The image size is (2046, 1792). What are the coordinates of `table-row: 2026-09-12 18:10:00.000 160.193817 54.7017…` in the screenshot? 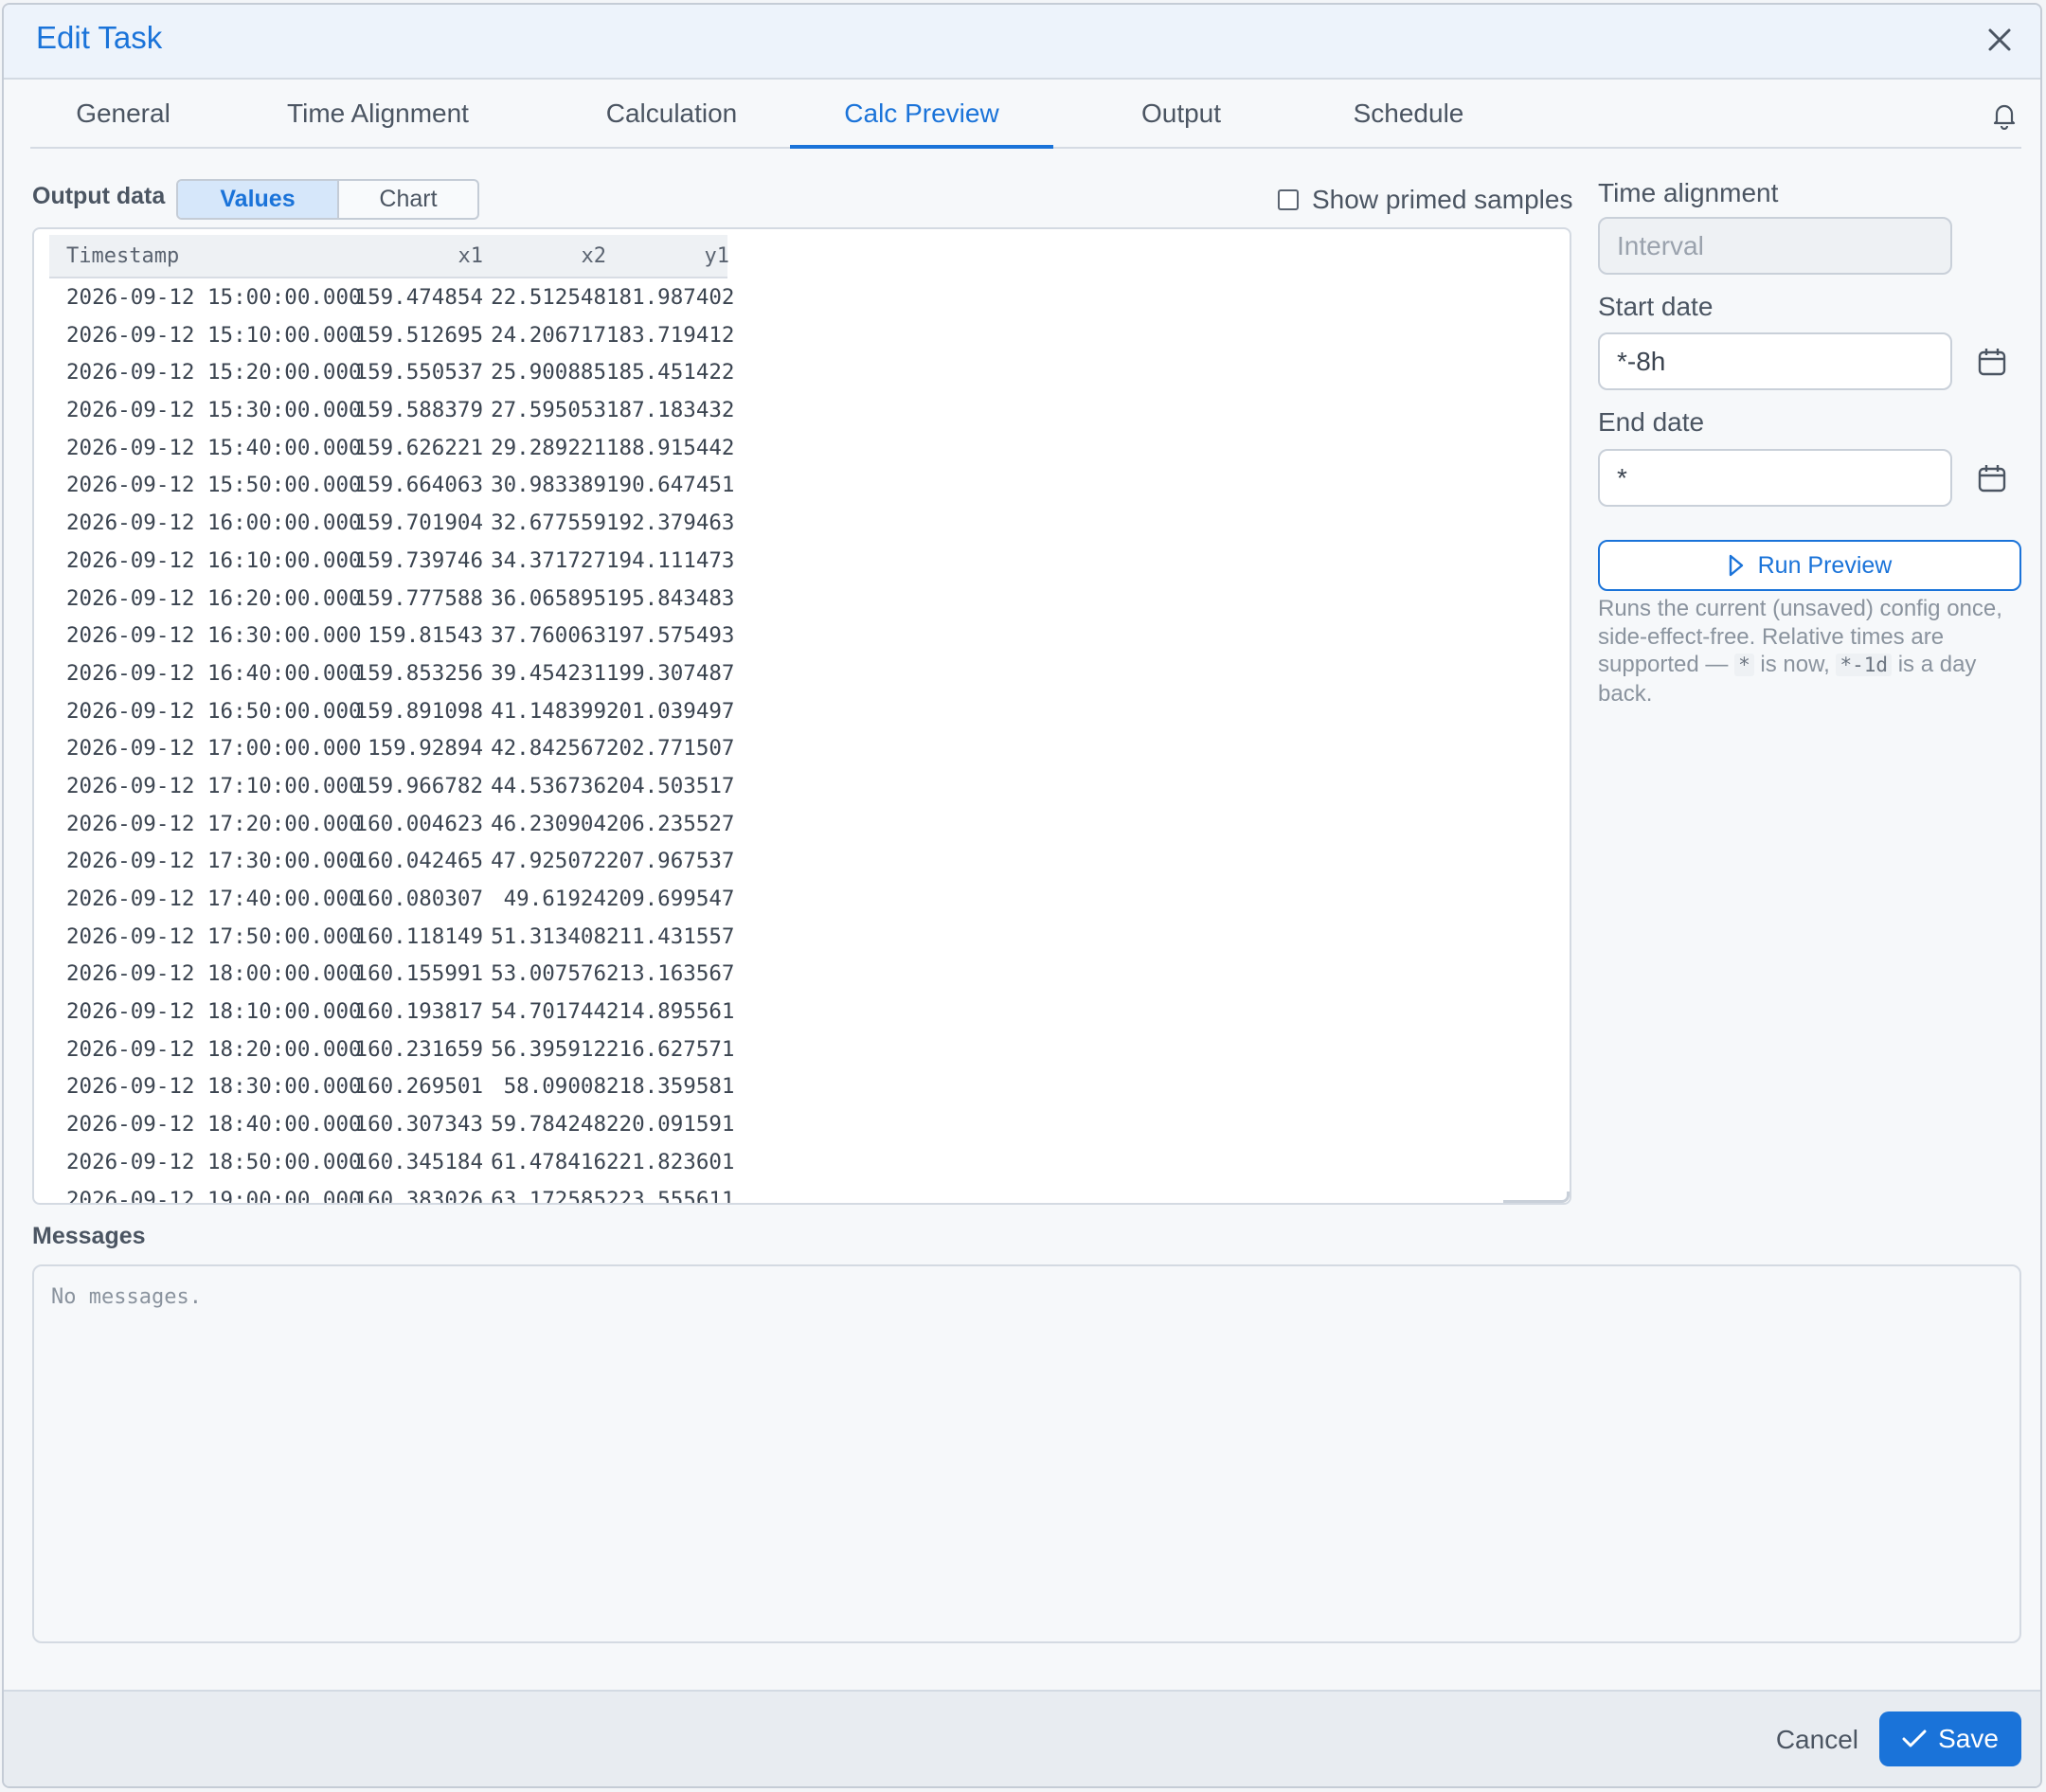 It's located at (399, 1013).